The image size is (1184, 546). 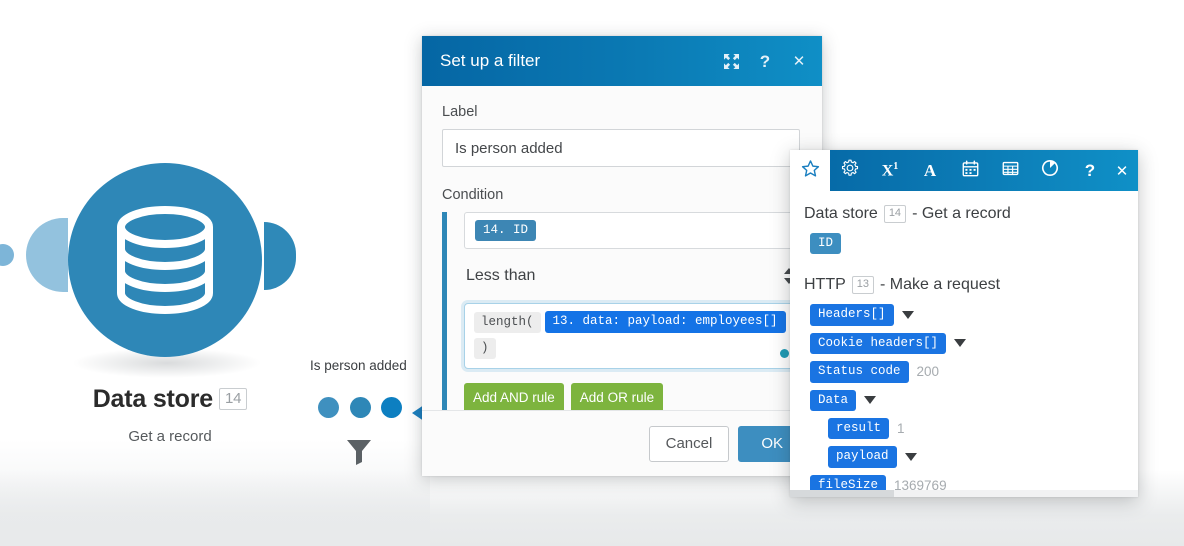 I want to click on star-icon, so click(x=810, y=171).